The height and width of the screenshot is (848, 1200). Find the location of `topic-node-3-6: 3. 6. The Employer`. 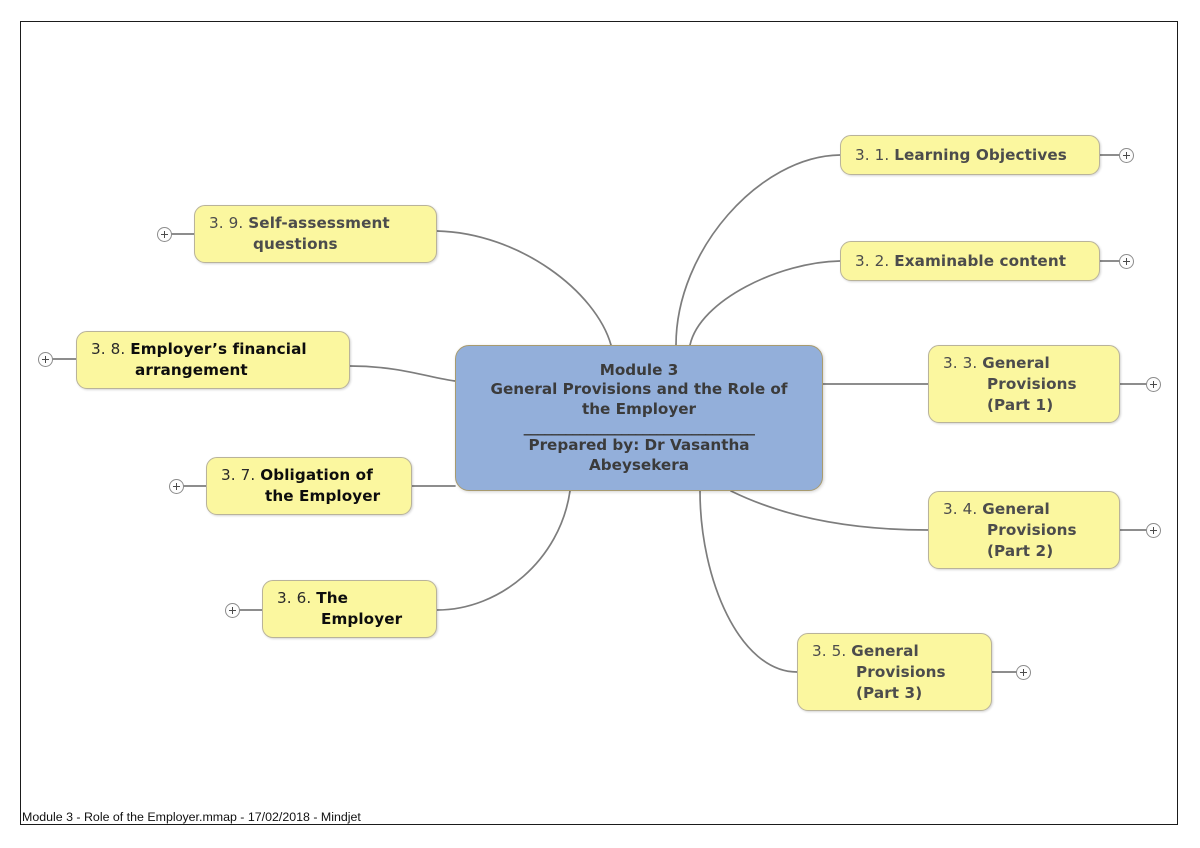

topic-node-3-6: 3. 6. The Employer is located at coordinates (349, 609).